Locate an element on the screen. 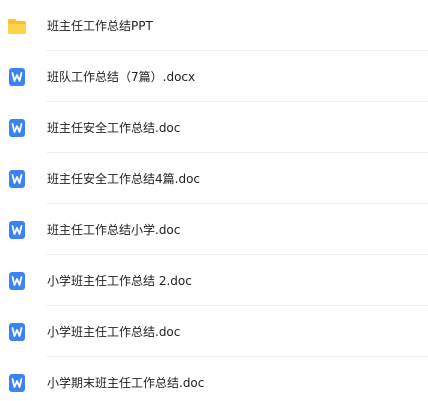  file-row-doc: 小学班主任工作总结 2.doc is located at coordinates (214, 280).